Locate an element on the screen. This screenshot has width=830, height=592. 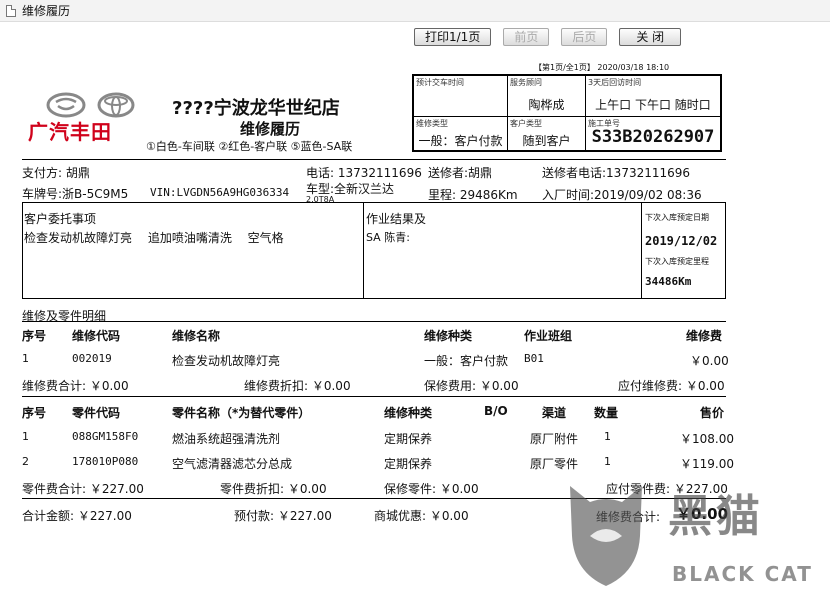
parts-header-bo: B/O is located at coordinates (496, 411).